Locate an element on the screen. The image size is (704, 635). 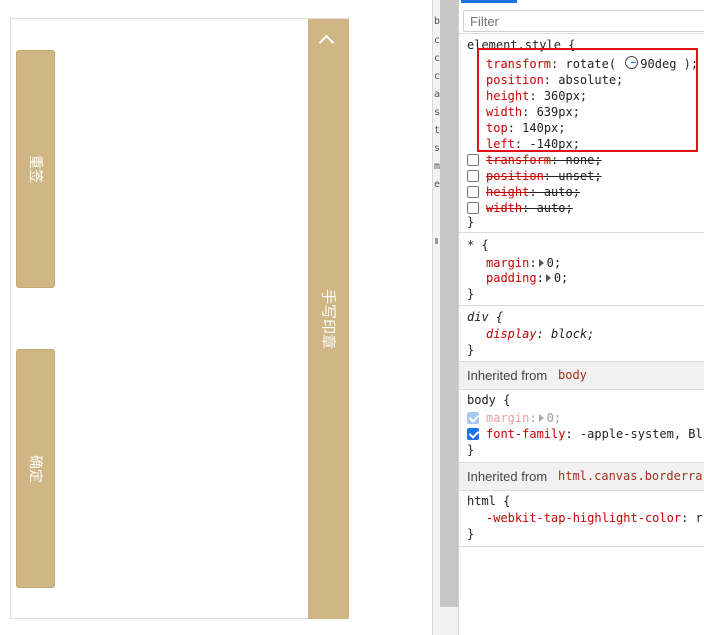
css-property: transform is located at coordinates (518, 160).